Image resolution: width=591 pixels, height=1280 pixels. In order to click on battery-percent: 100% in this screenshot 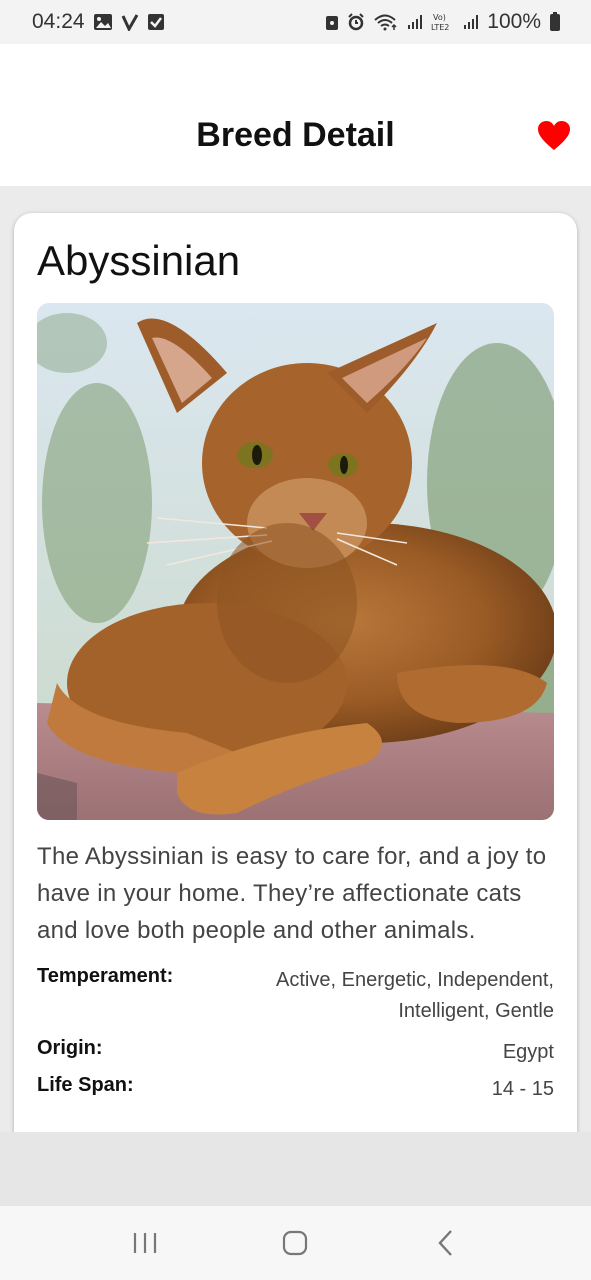, I will do `click(514, 21)`.